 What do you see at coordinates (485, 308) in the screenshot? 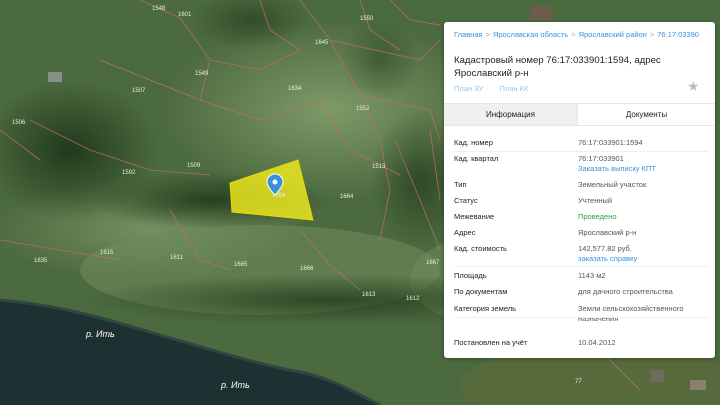
I see `property-key: Категория земель` at bounding box center [485, 308].